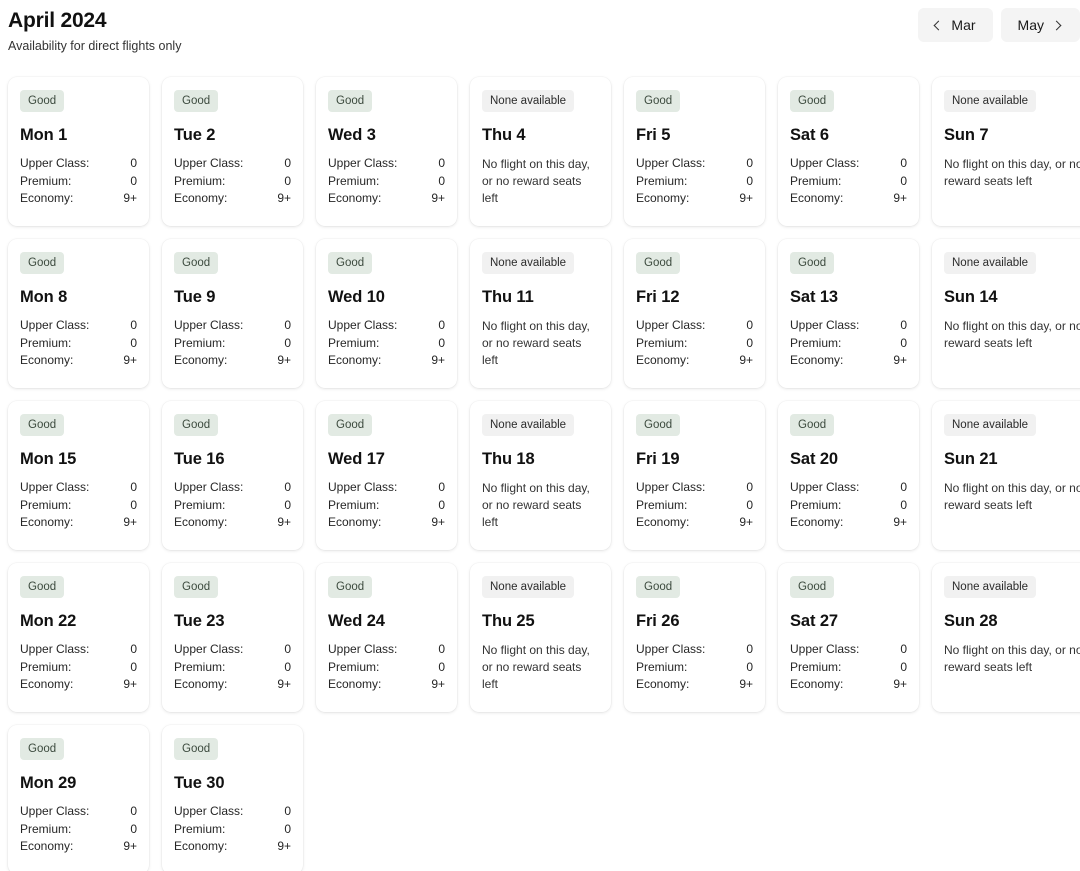 Image resolution: width=1080 pixels, height=871 pixels. What do you see at coordinates (48, 783) in the screenshot?
I see `day-label: Mon 29` at bounding box center [48, 783].